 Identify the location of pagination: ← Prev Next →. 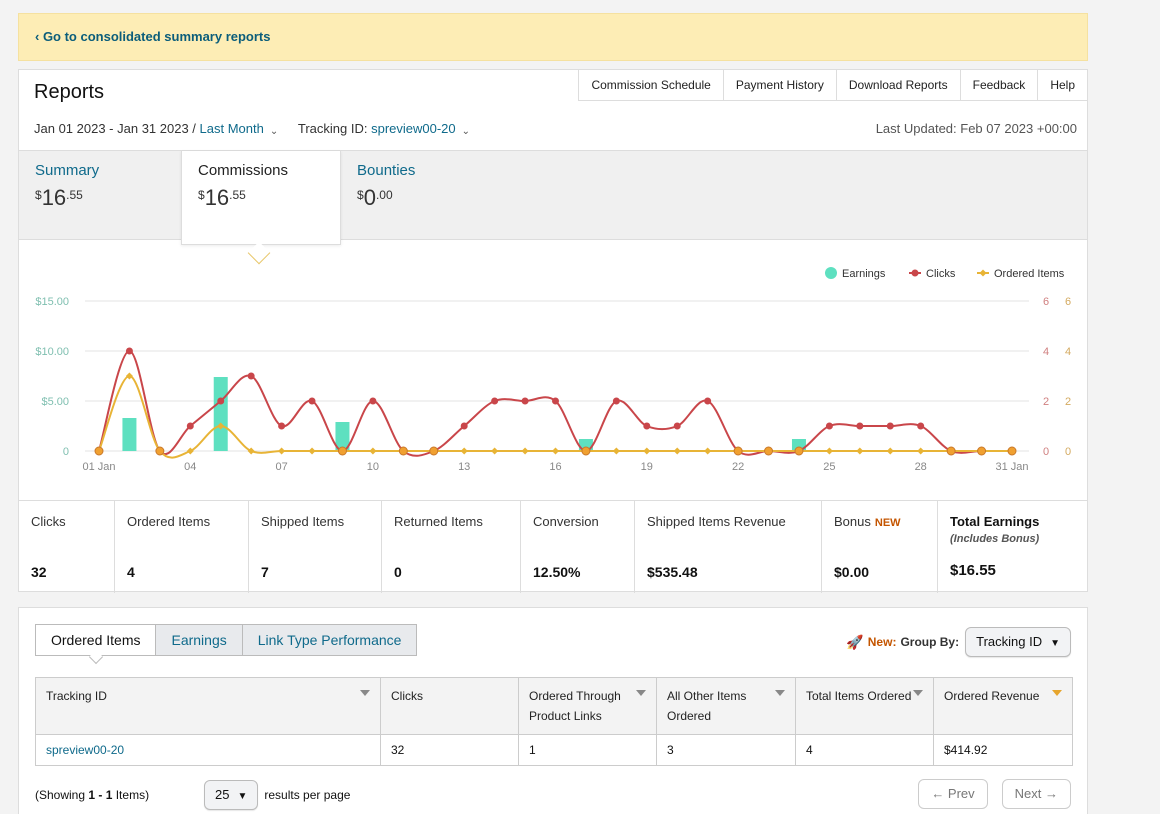
(987, 794).